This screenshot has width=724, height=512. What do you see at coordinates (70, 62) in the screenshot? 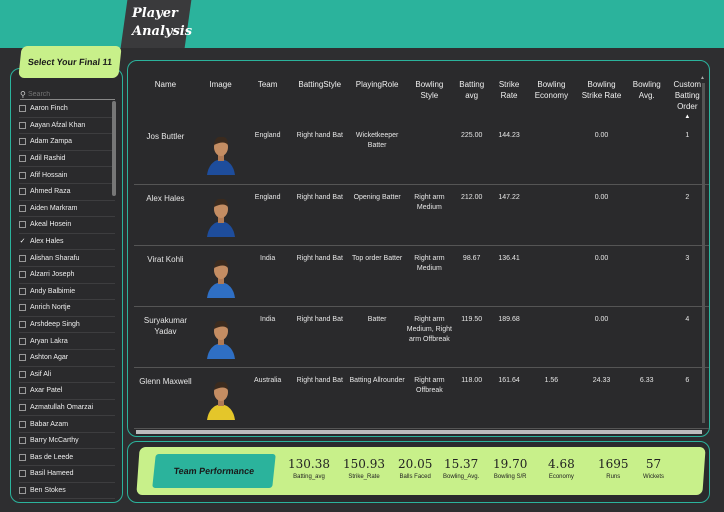
I see `select-final-11-button: Select Your Final 11` at bounding box center [70, 62].